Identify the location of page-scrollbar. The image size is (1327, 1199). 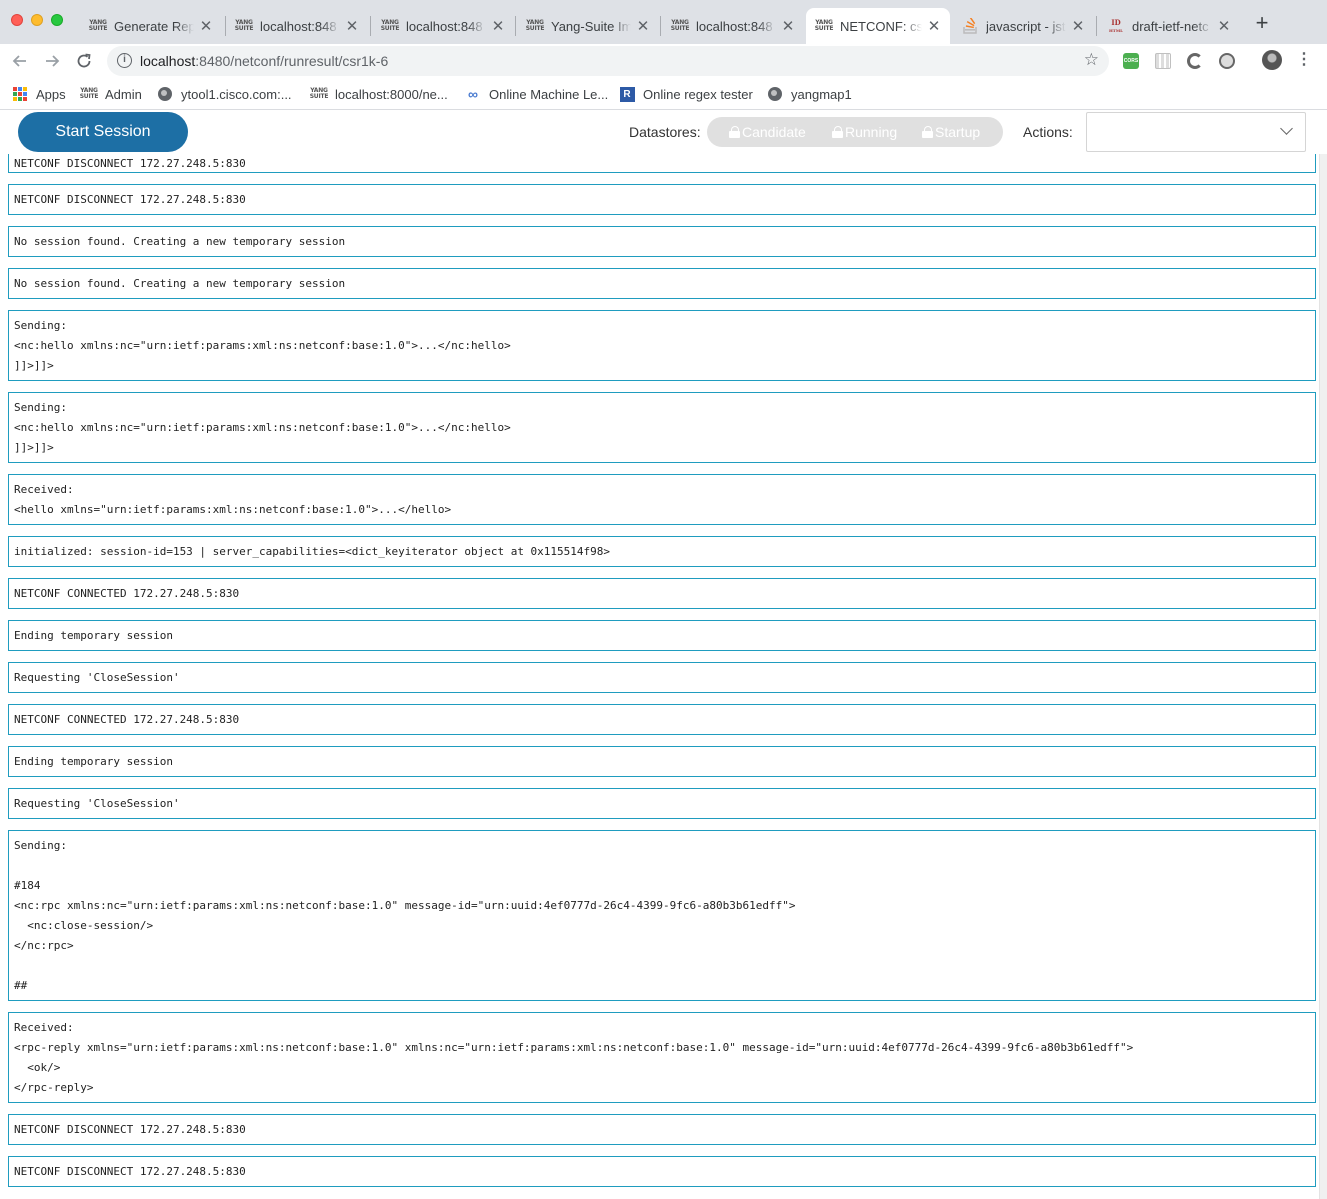
(1323, 655).